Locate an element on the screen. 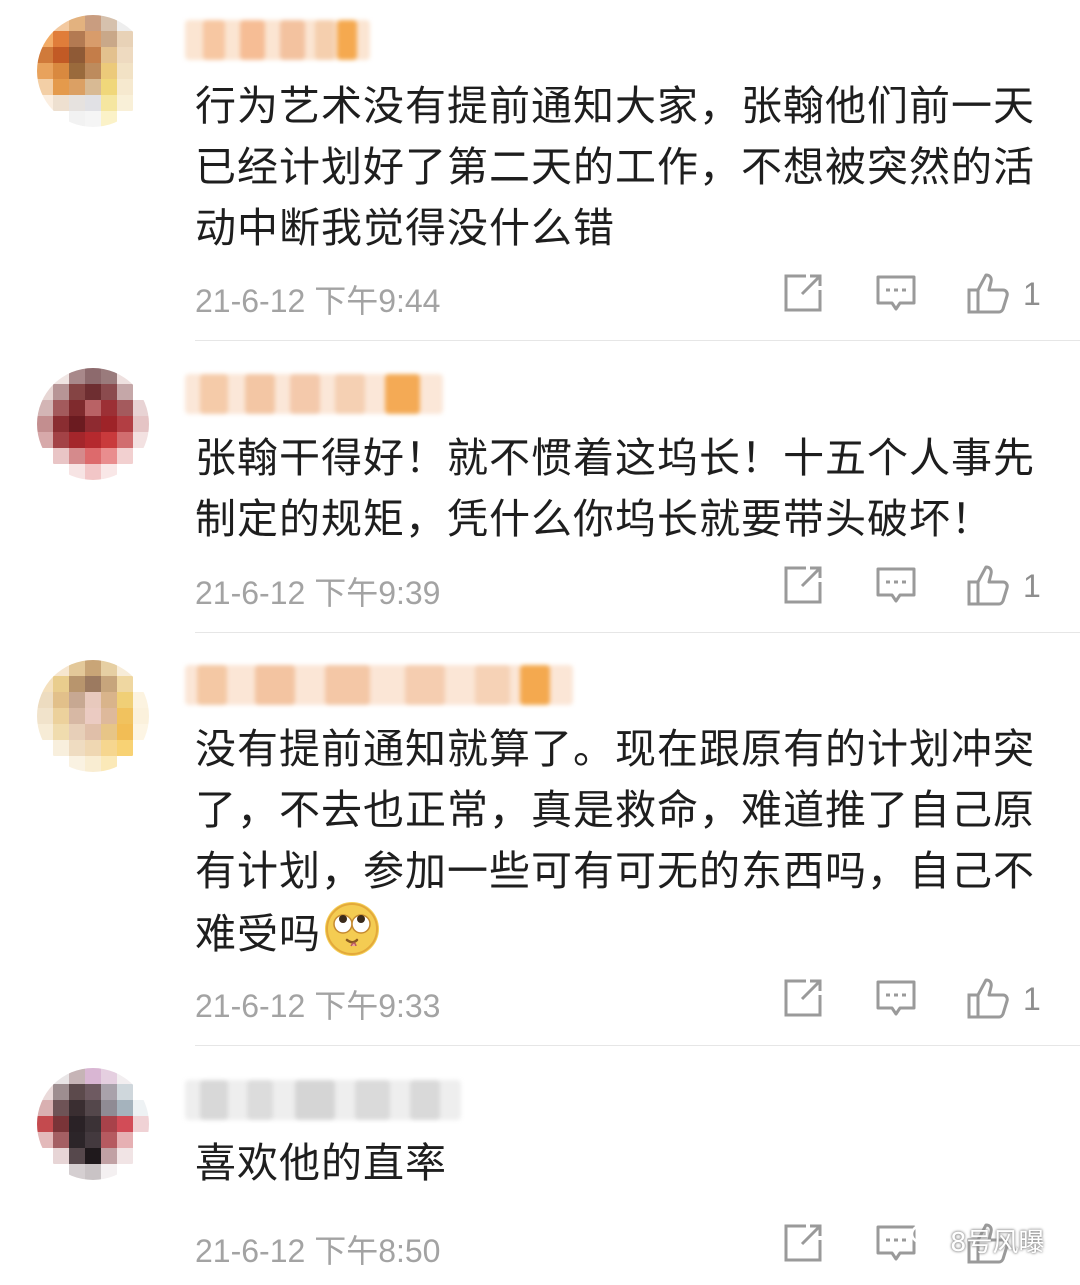 The image size is (1080, 1285). comment-time: 21-6-12 下午9:33 is located at coordinates (318, 1006).